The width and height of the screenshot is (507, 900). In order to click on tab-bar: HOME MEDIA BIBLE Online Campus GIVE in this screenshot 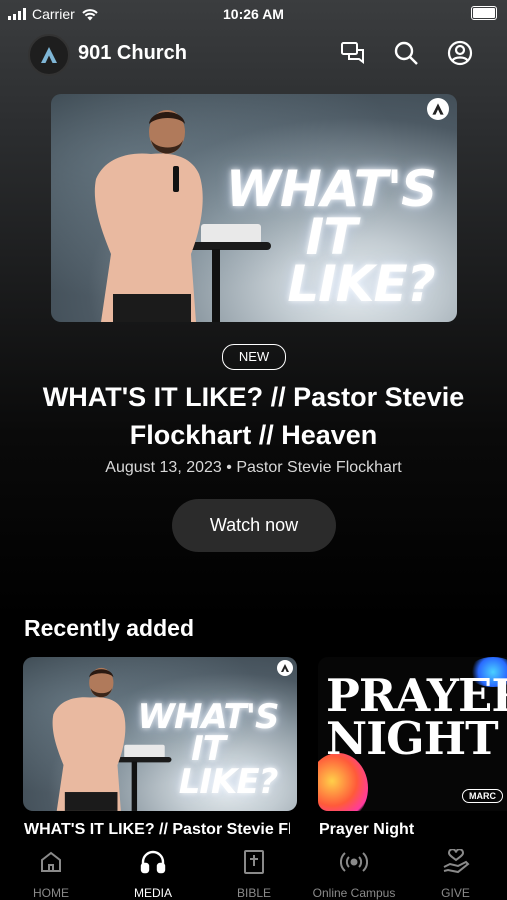, I will do `click(253, 871)`.